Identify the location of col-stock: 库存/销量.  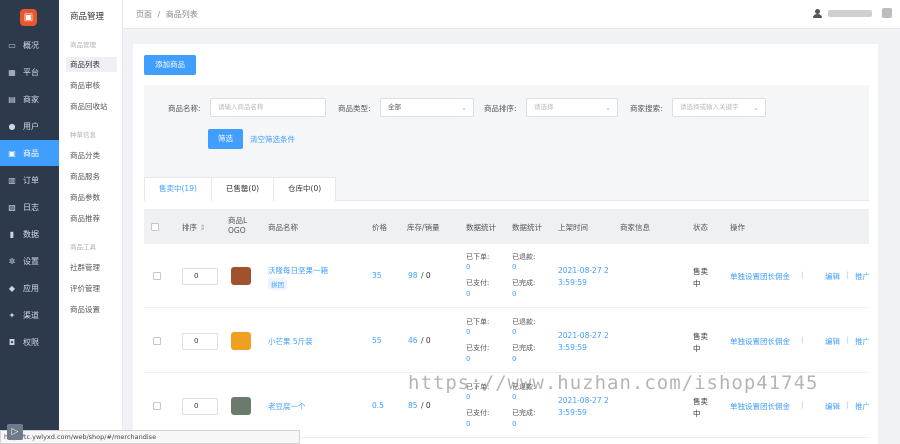
(423, 227).